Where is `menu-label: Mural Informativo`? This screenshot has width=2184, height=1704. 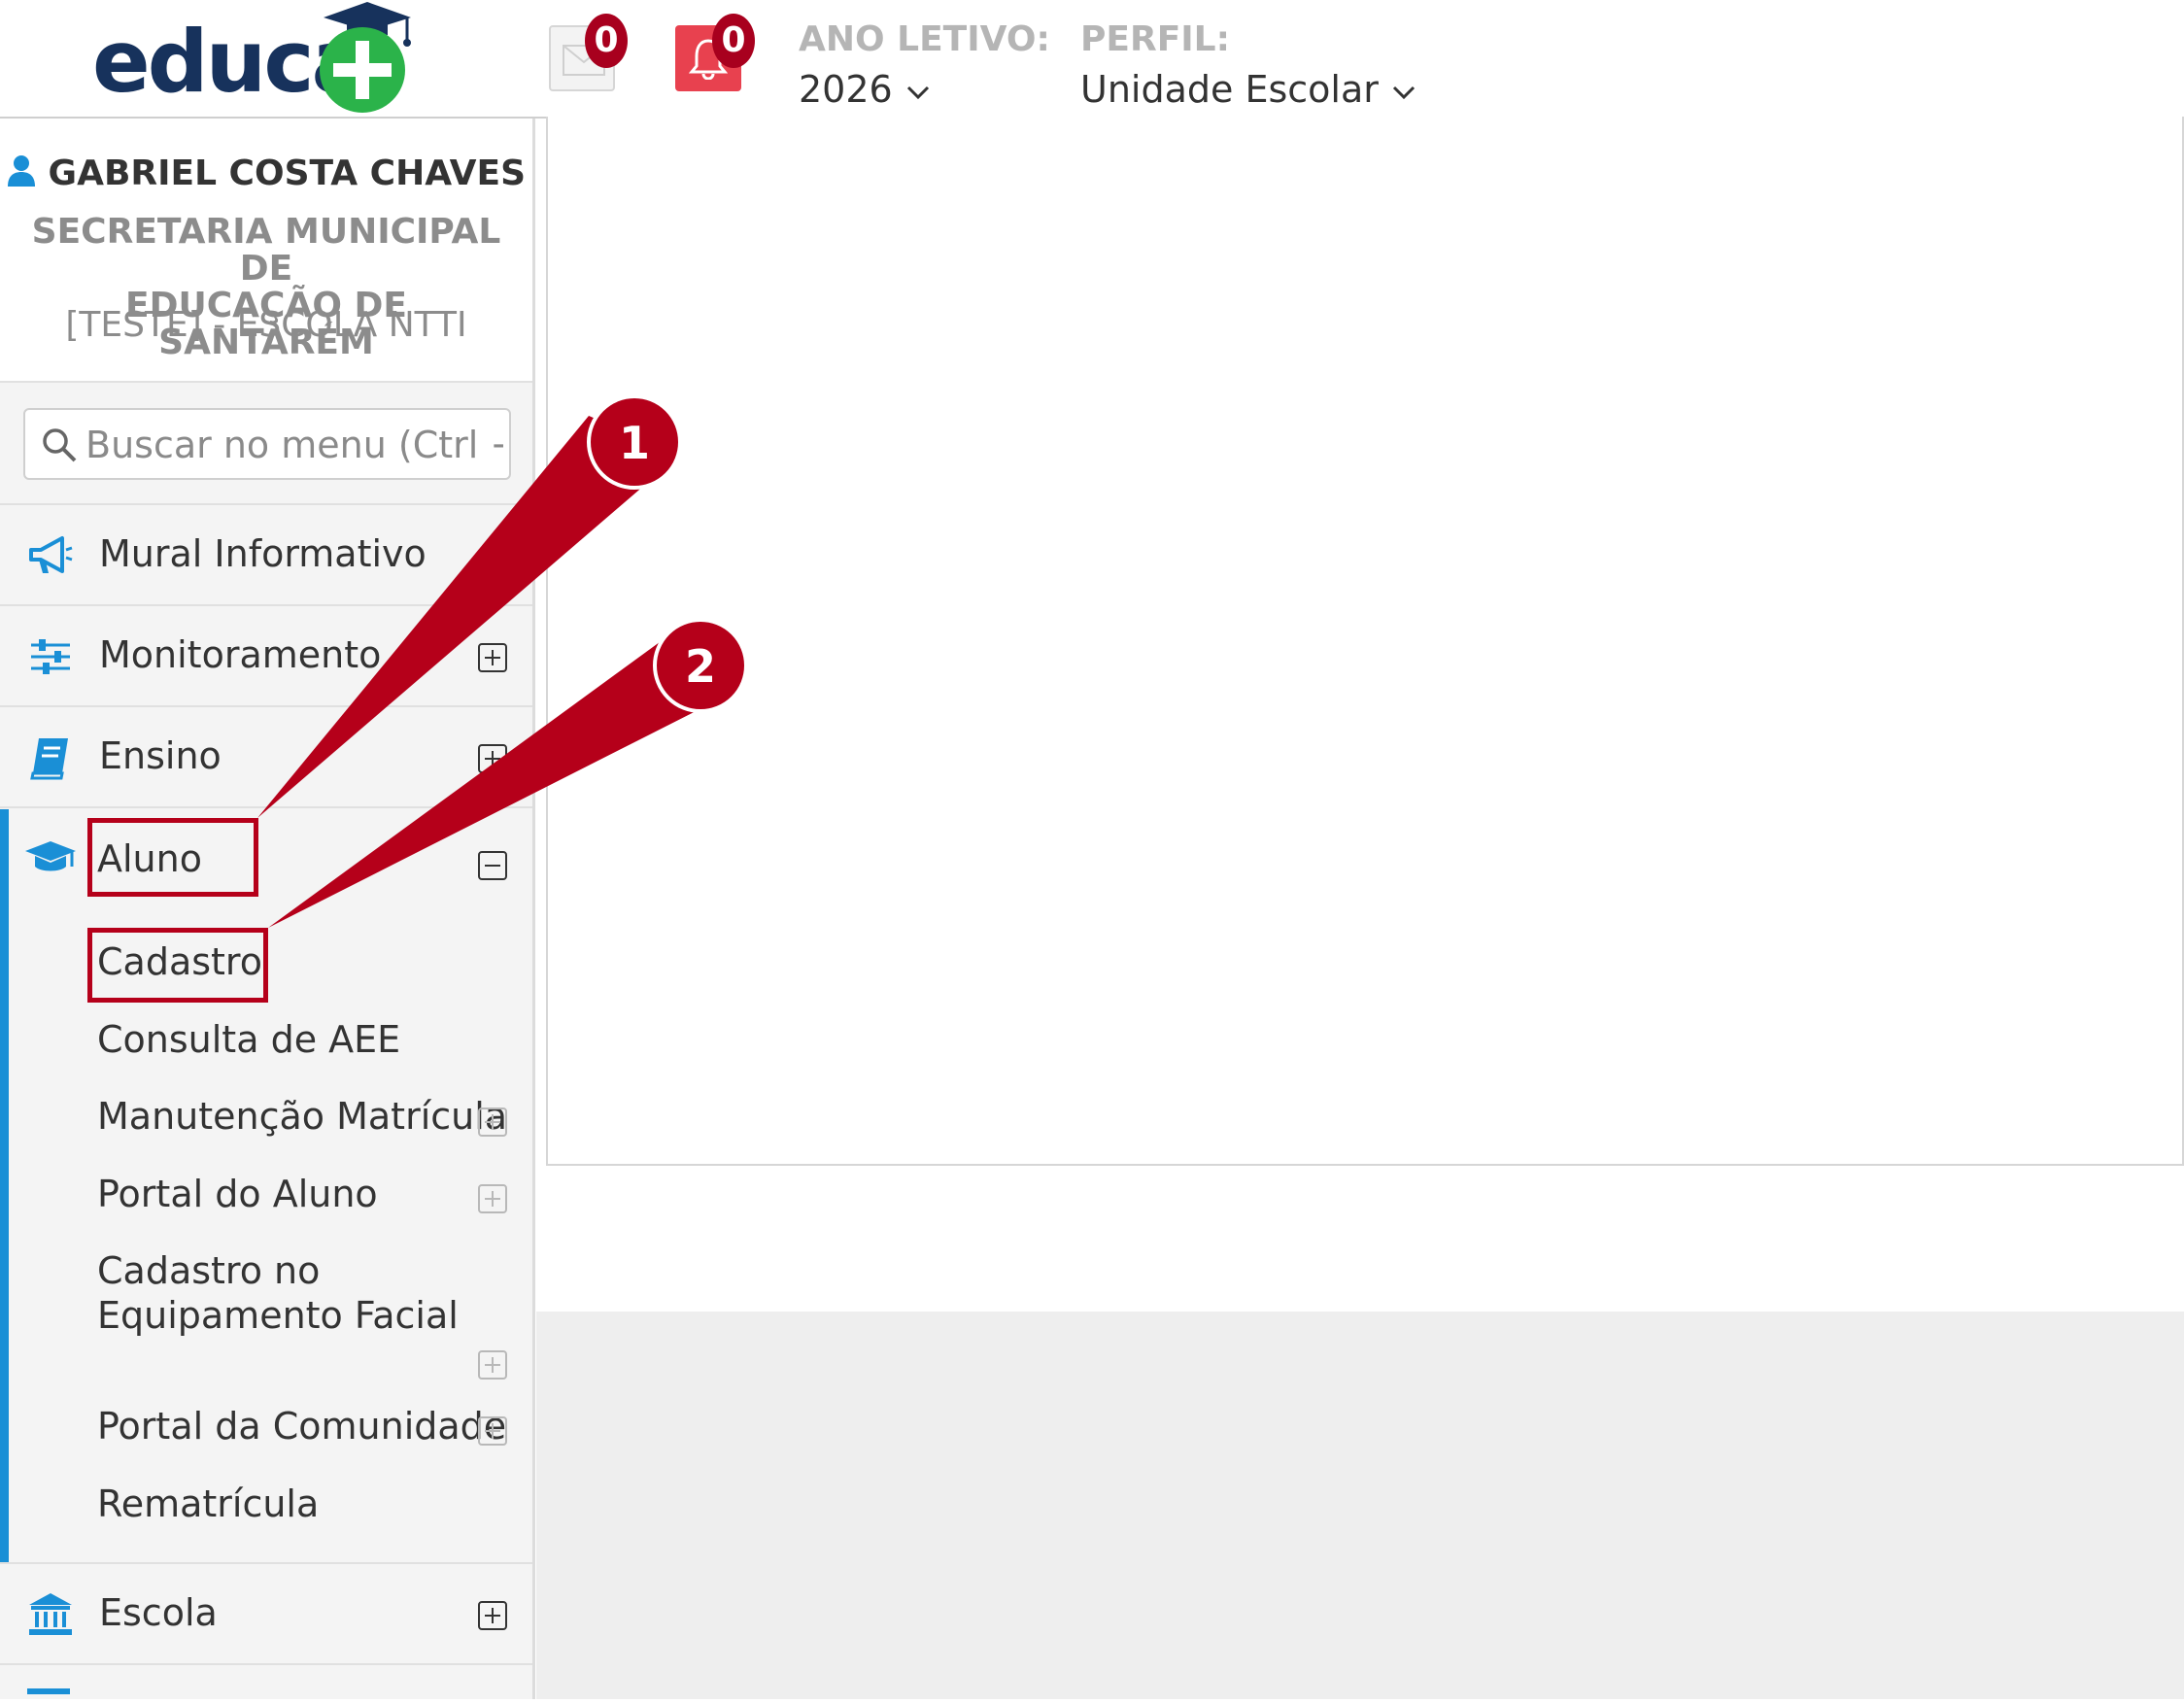 menu-label: Mural Informativo is located at coordinates (263, 553).